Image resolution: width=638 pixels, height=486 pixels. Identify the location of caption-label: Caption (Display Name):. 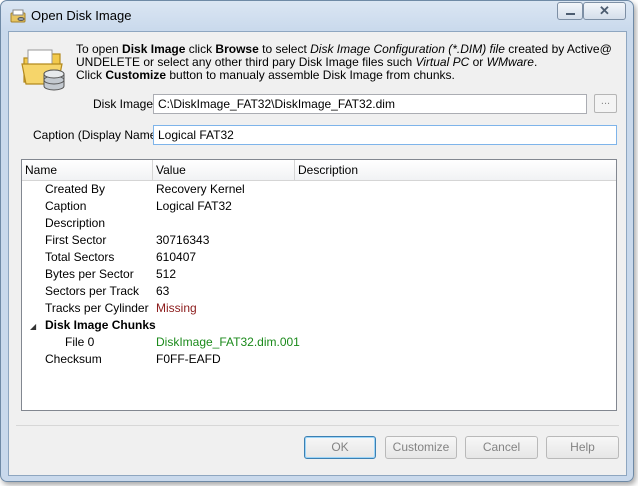
(98, 135).